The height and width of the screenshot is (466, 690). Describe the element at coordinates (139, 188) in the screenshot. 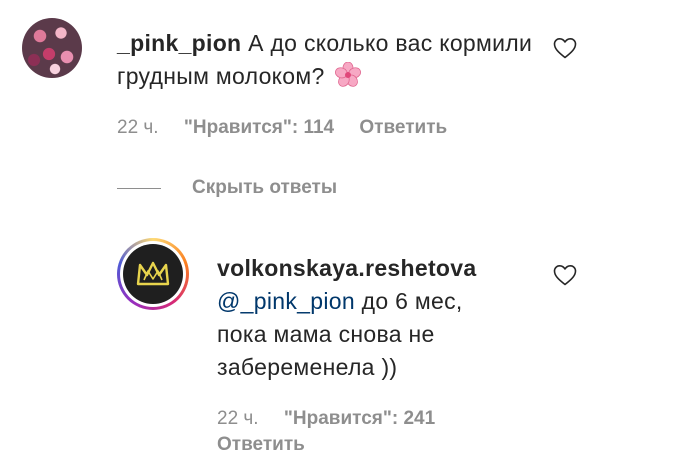

I see `divider` at that location.